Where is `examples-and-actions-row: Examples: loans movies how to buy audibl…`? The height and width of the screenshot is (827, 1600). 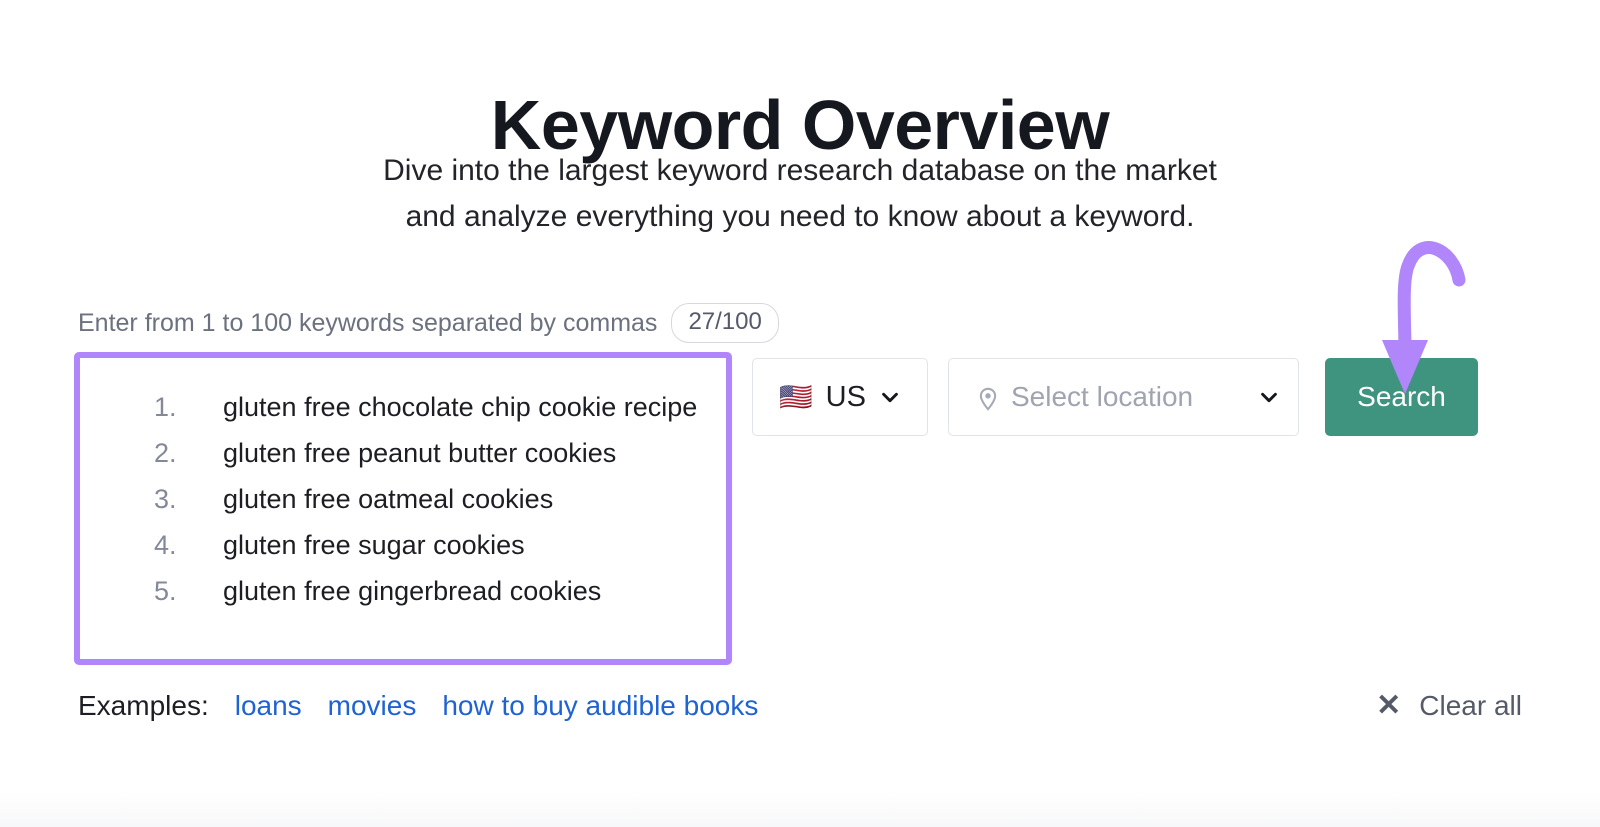 examples-and-actions-row: Examples: loans movies how to buy audibl… is located at coordinates (800, 706).